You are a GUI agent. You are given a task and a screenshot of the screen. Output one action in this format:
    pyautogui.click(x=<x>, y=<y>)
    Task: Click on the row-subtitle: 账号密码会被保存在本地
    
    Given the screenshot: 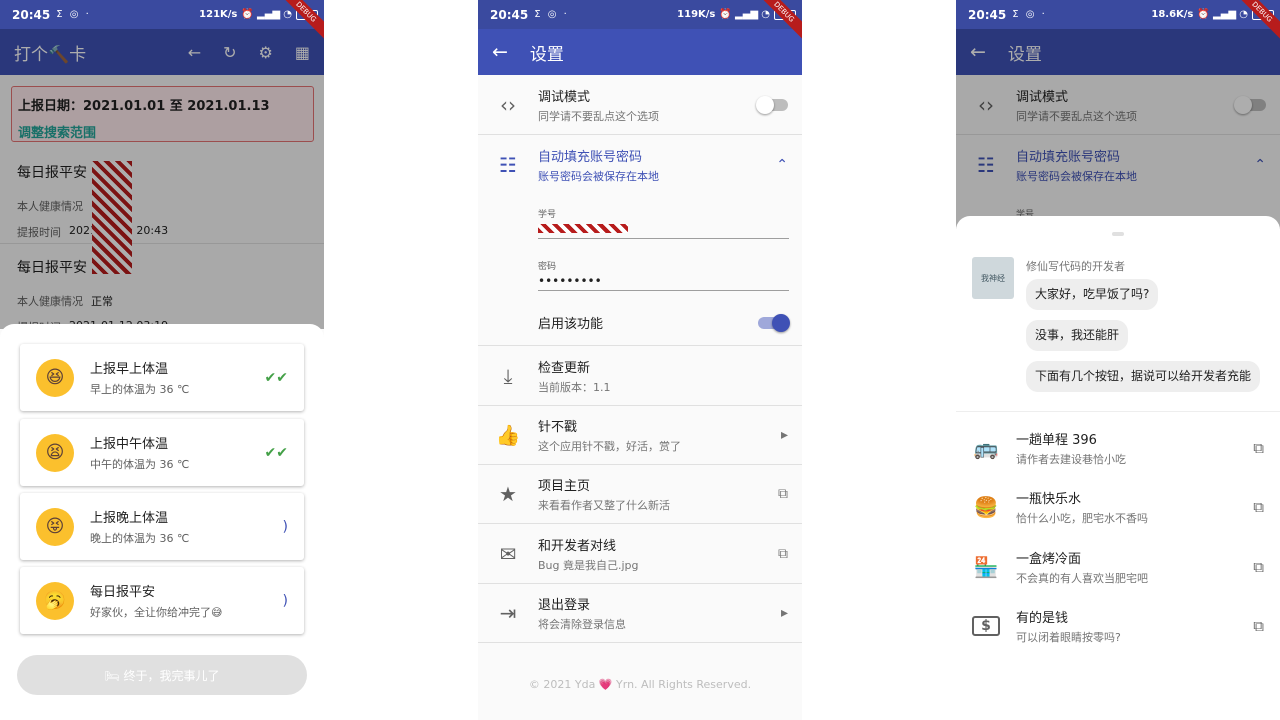 What is the action you would take?
    pyautogui.click(x=598, y=176)
    